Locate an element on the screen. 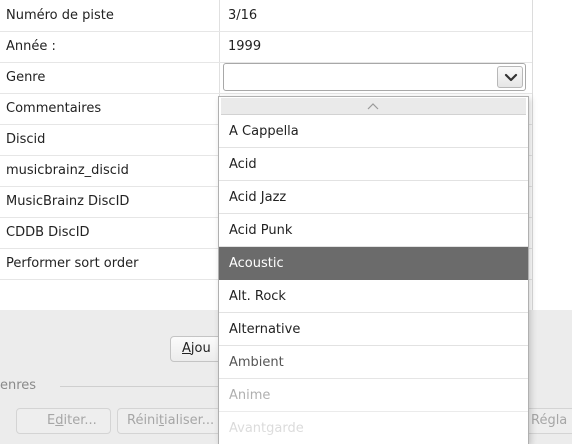  genre-option: Avantgarde is located at coordinates (373, 428).